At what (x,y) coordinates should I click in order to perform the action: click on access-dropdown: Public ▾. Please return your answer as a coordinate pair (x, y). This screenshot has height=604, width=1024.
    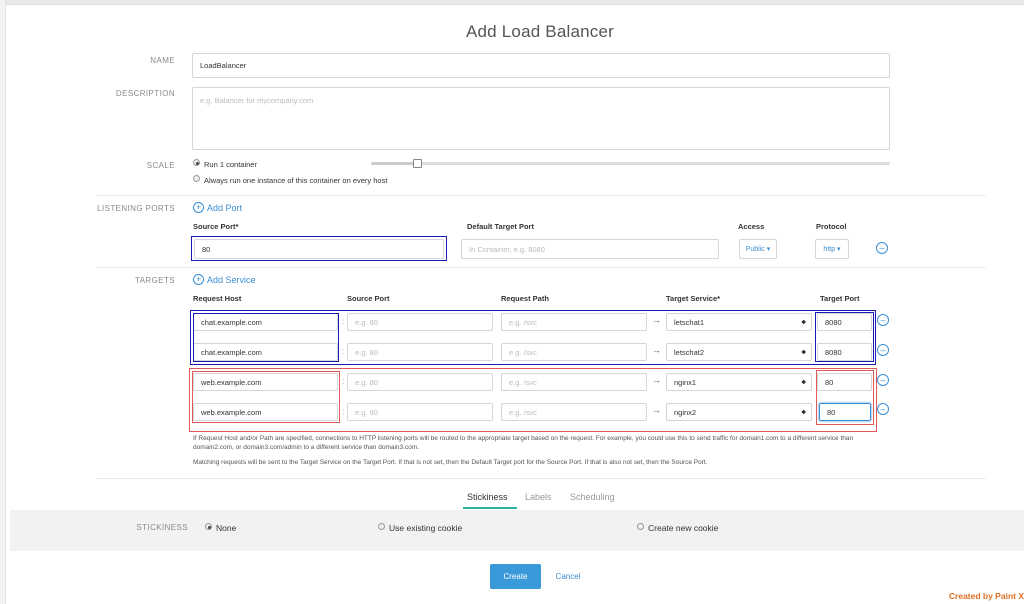
    Looking at the image, I should click on (758, 249).